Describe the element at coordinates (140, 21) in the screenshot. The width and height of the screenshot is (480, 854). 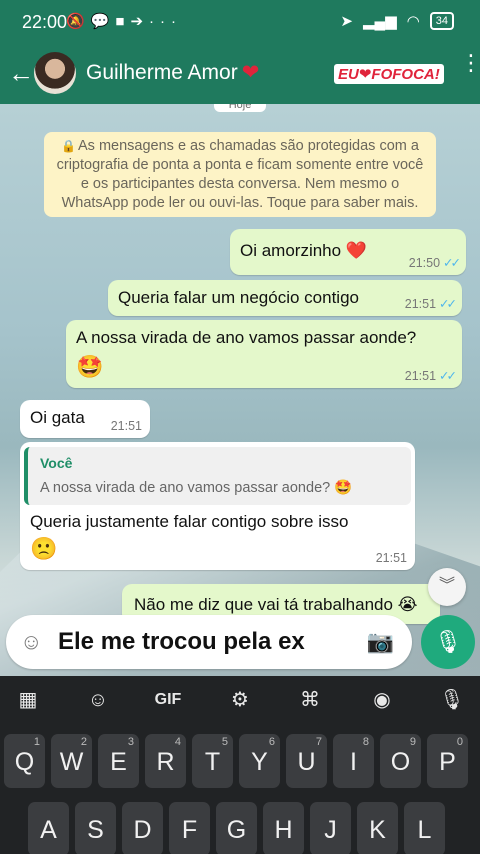
I see `share-icon: ➔` at that location.